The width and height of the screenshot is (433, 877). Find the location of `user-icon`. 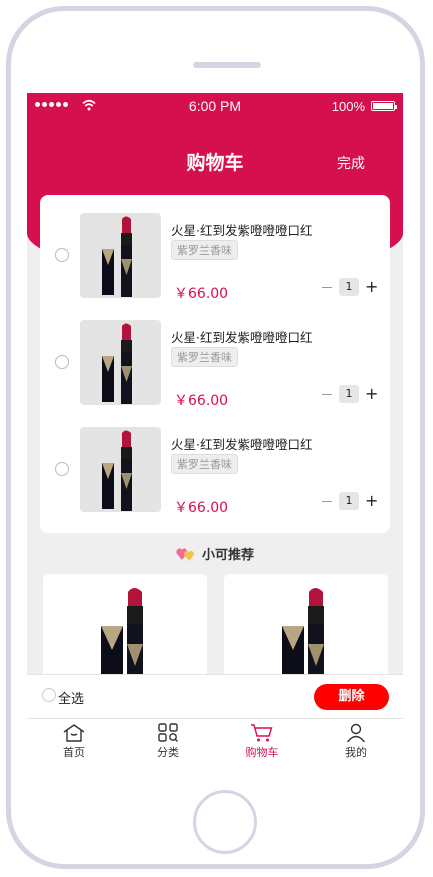

user-icon is located at coordinates (356, 733).